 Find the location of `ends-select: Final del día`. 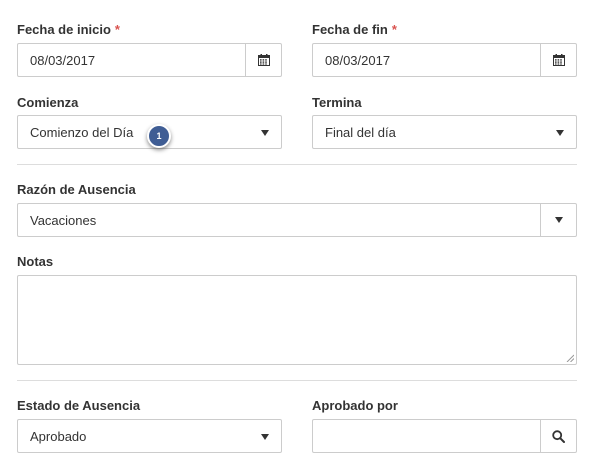

ends-select: Final del día is located at coordinates (444, 132).